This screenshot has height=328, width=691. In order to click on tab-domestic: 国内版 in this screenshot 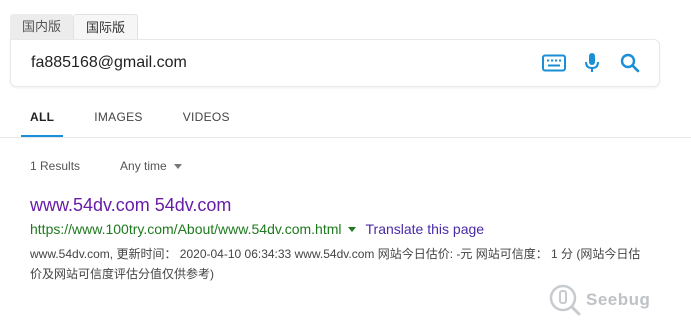, I will do `click(42, 27)`.